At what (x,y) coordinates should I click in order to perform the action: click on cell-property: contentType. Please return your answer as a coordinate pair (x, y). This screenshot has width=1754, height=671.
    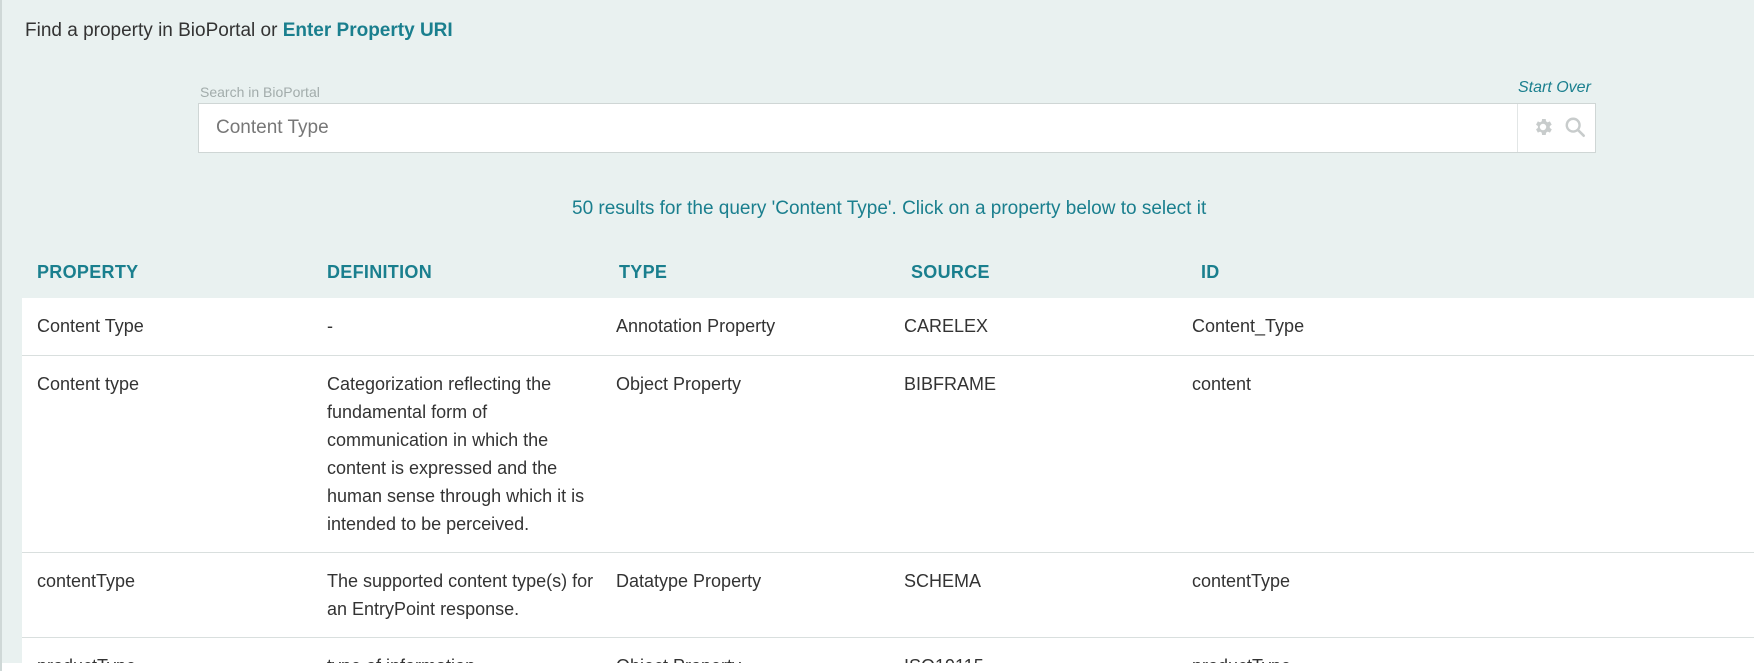
    Looking at the image, I should click on (86, 581).